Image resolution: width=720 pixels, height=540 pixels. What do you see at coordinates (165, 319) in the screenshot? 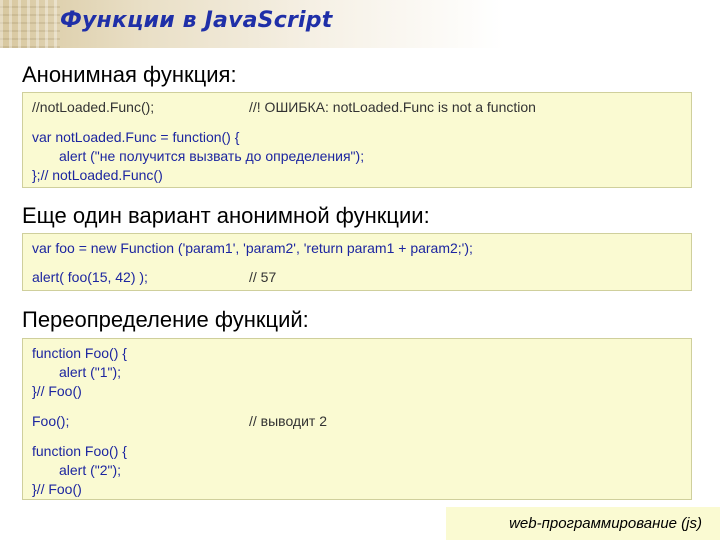
I see `section-heading-redefinition: Переопределение функций:` at bounding box center [165, 319].